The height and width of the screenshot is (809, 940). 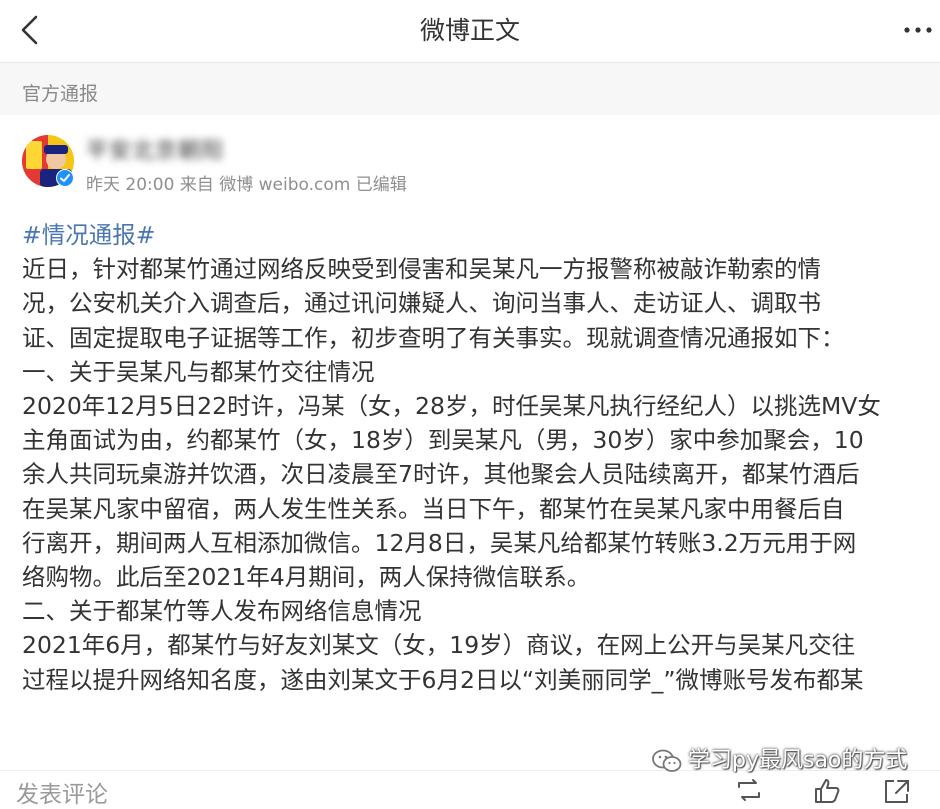 What do you see at coordinates (421, 303) in the screenshot?
I see `post-line: 况，公安机关介入调查后，通过讯问嫌疑人、询问当事人、走访证人、调取书` at bounding box center [421, 303].